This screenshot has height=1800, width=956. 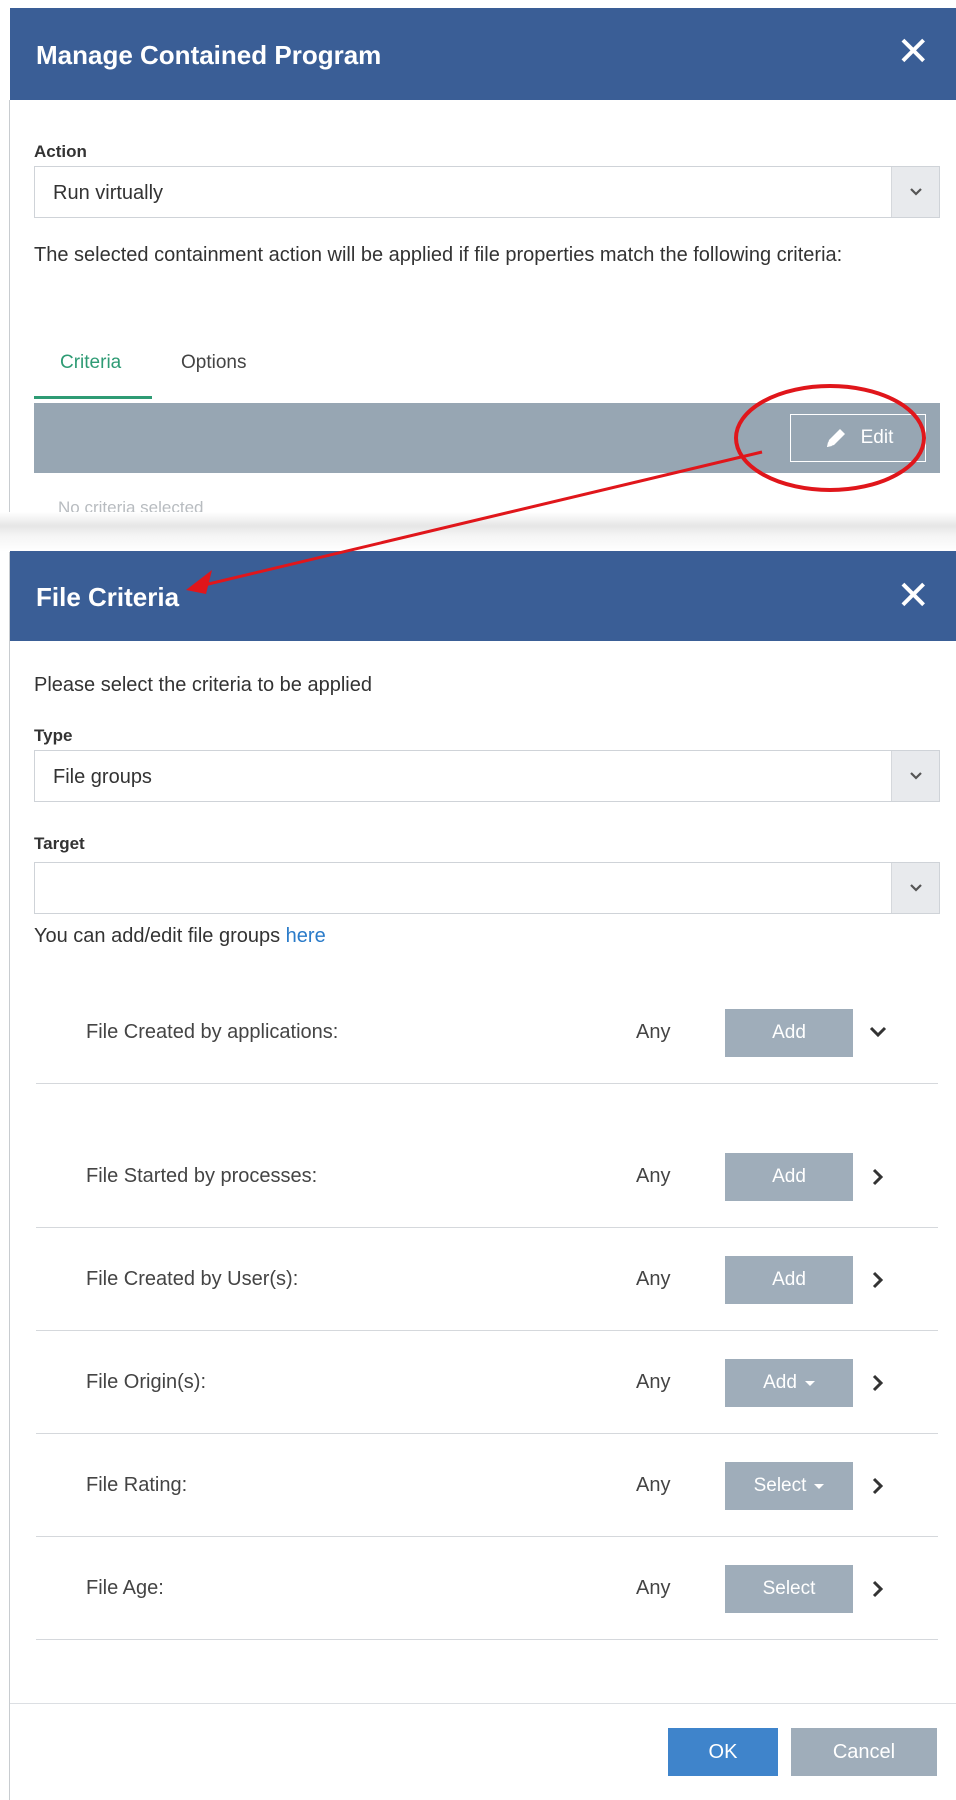 I want to click on action-select: Run virtually, so click(x=487, y=192).